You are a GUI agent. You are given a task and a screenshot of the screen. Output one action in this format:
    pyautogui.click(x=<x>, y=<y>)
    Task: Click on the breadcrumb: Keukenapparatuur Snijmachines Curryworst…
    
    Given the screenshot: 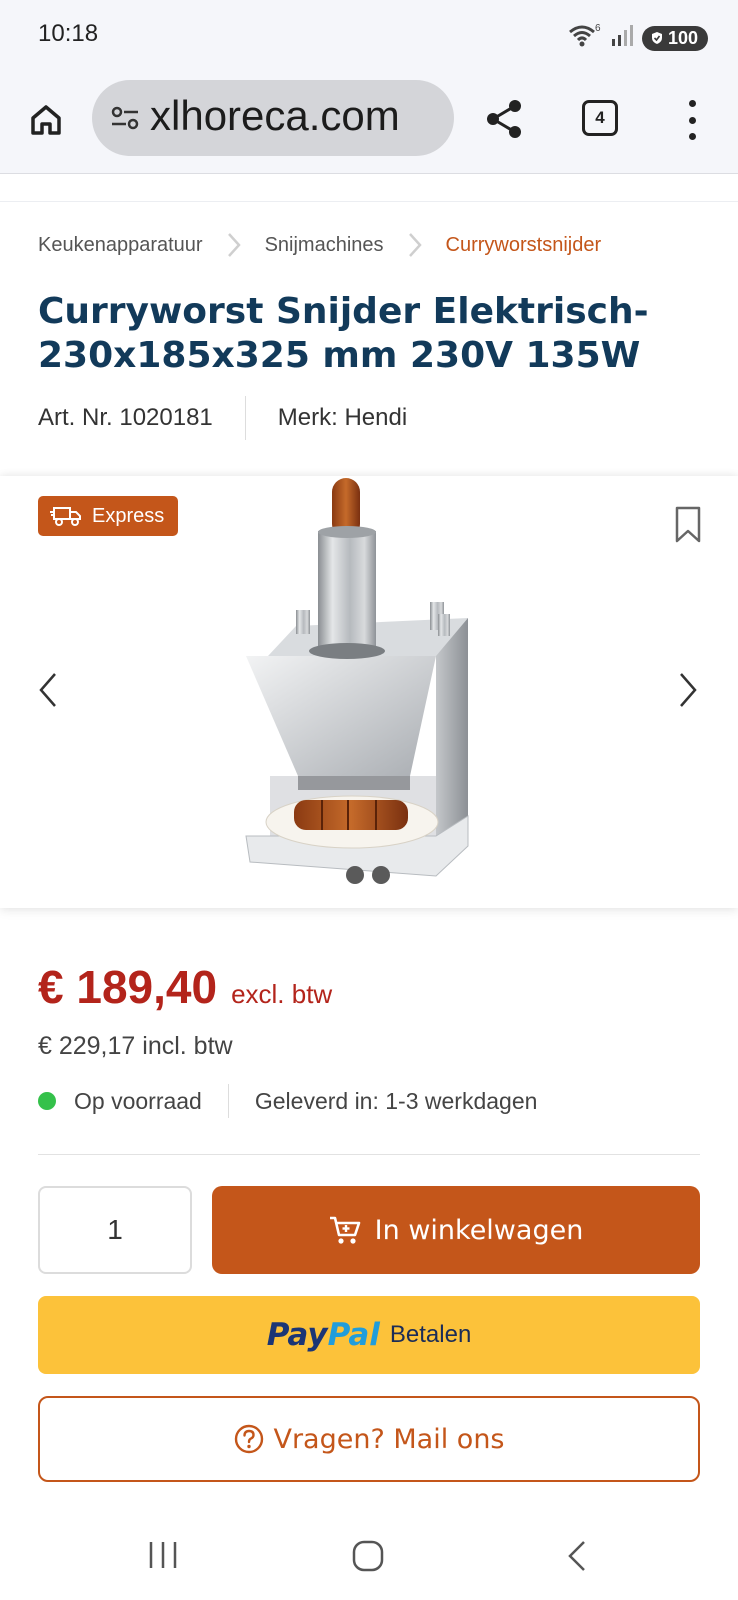 What is the action you would take?
    pyautogui.click(x=319, y=245)
    